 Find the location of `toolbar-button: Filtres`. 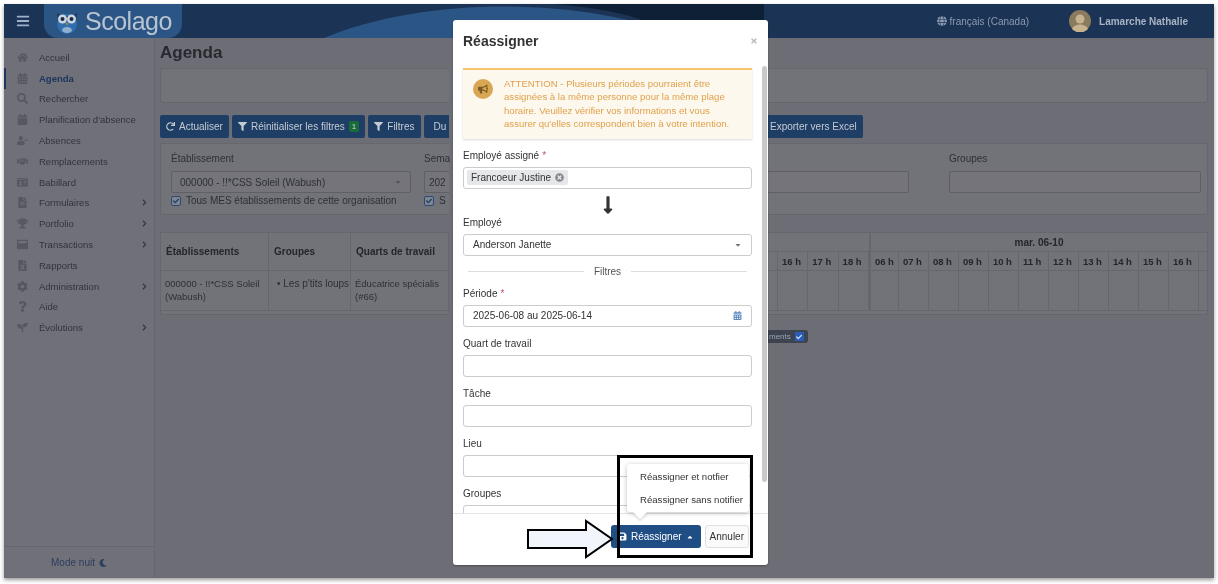

toolbar-button: Filtres is located at coordinates (394, 126).